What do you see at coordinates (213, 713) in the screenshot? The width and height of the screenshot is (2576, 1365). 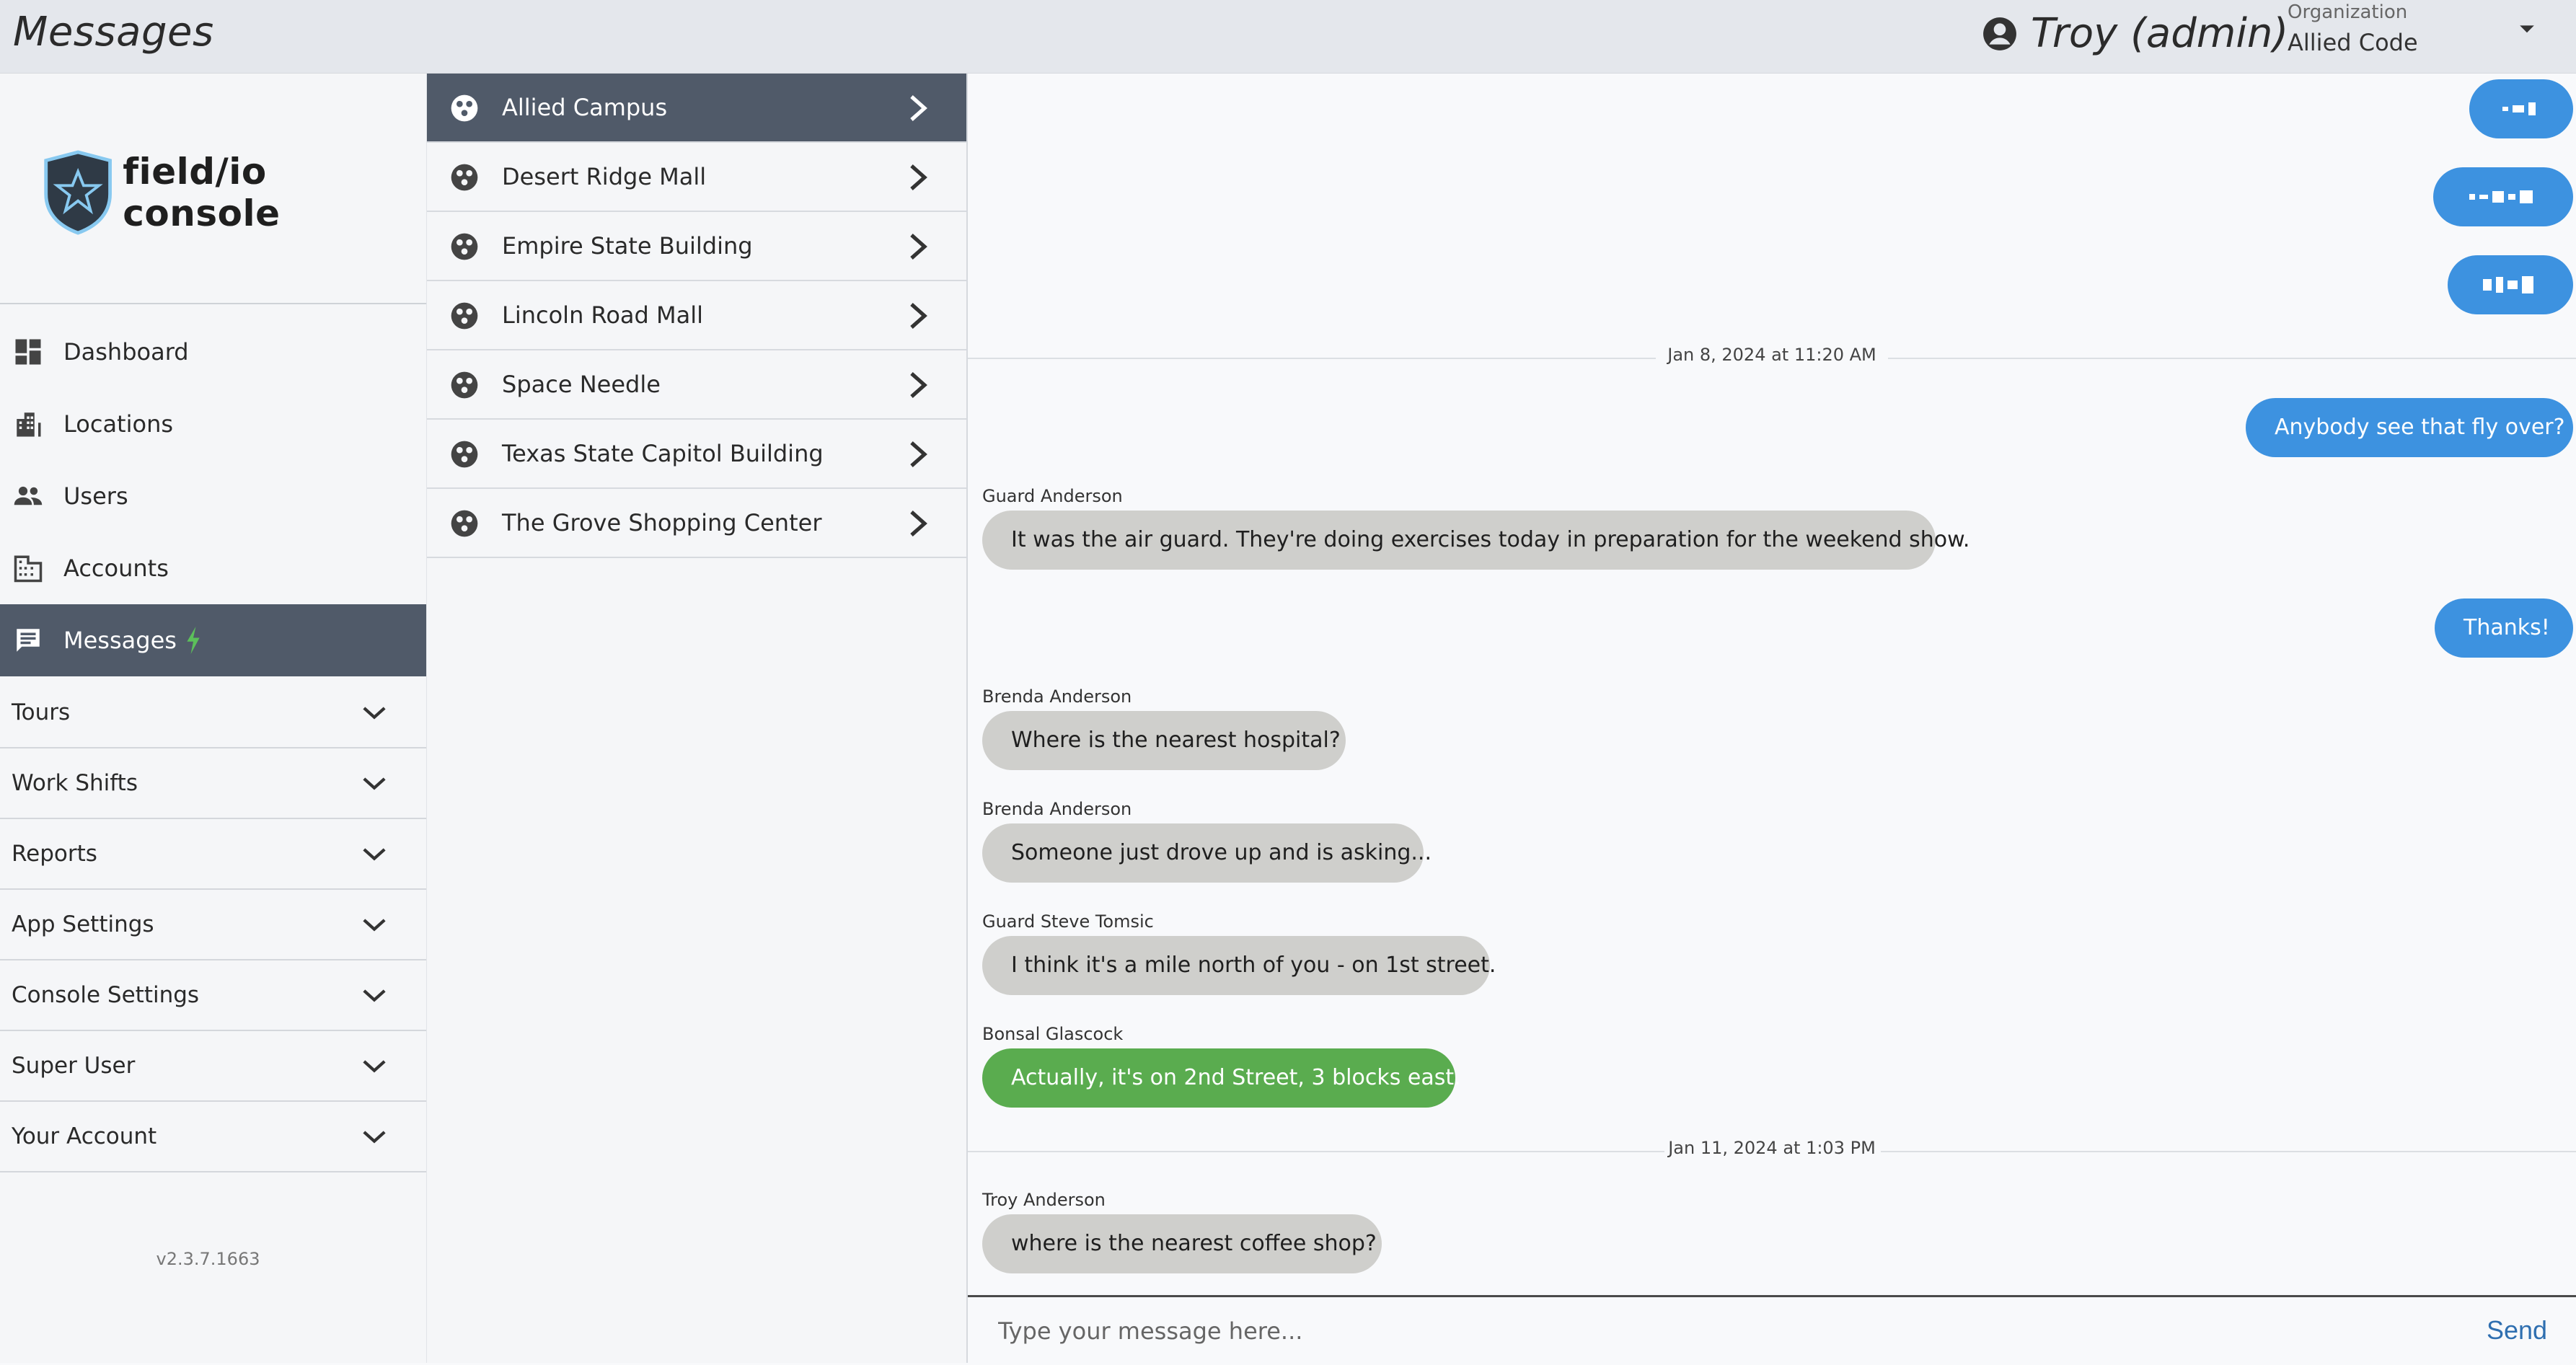 I see `section-tours: Tours` at bounding box center [213, 713].